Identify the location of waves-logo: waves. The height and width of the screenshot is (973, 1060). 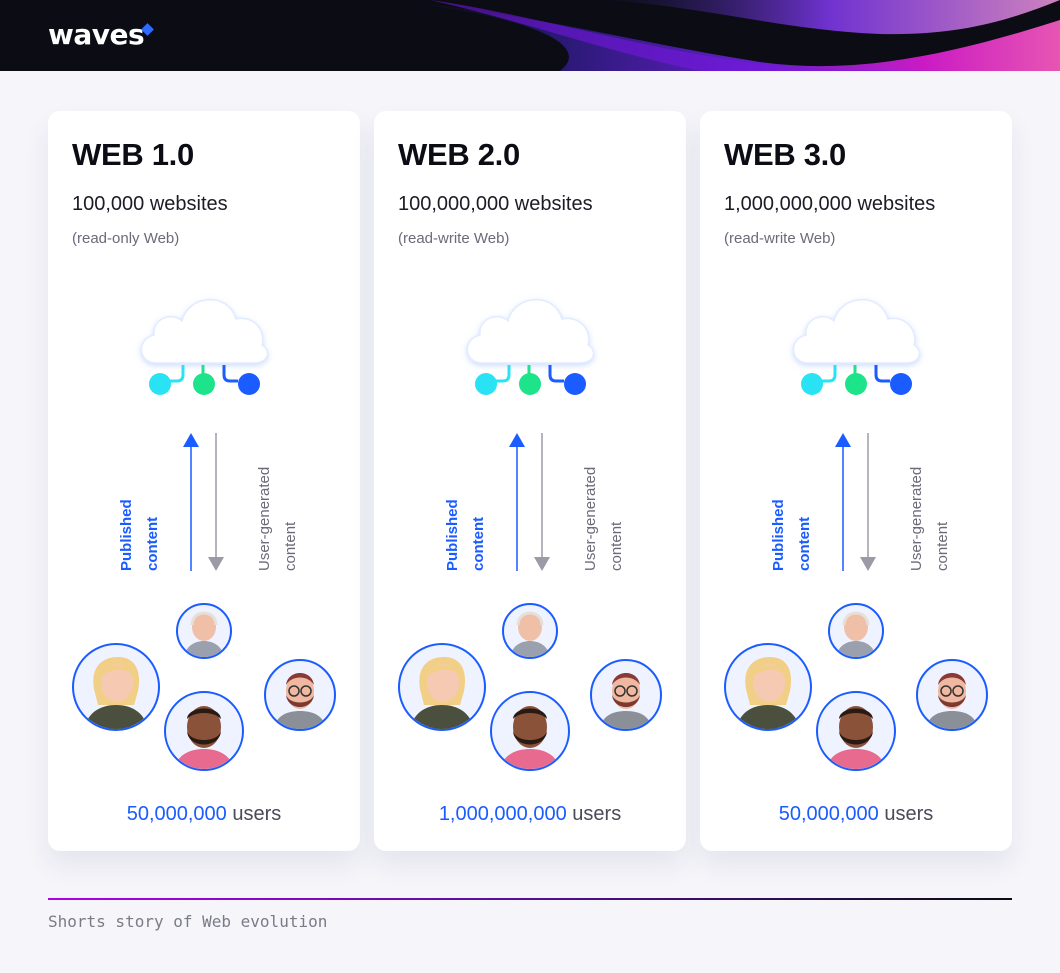
(96, 34).